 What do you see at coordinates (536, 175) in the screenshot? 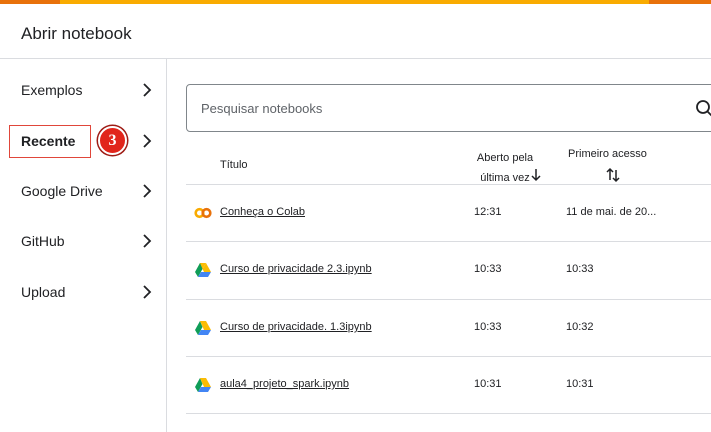
I see `sort-descending-icon` at bounding box center [536, 175].